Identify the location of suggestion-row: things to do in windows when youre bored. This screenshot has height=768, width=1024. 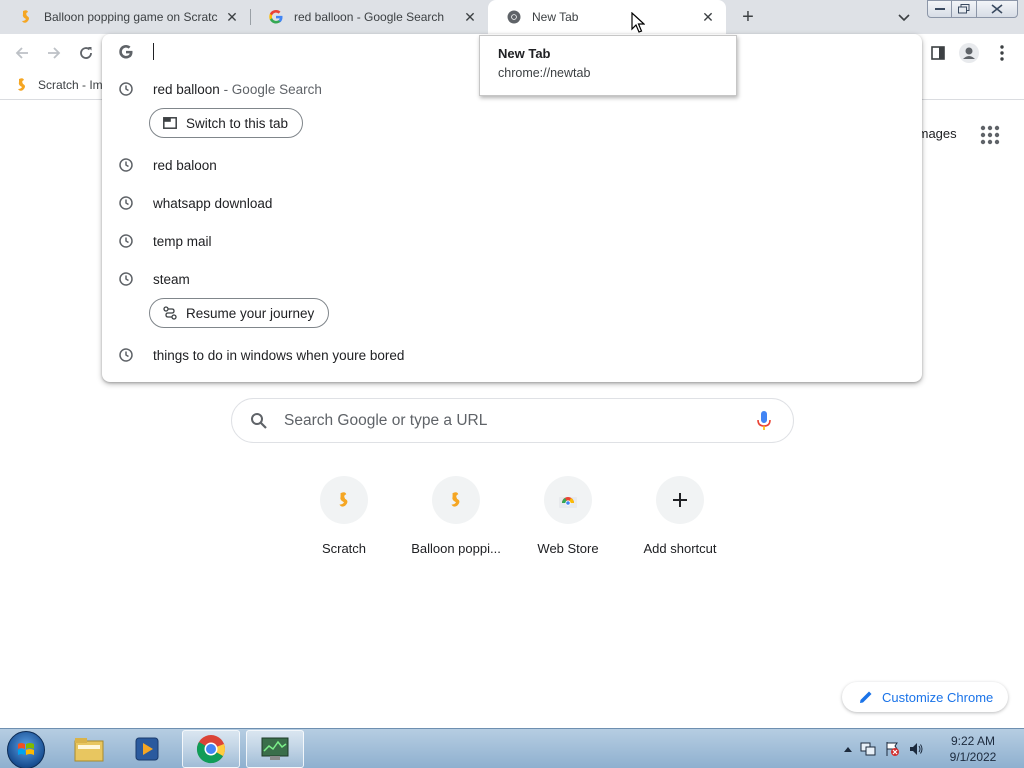
(512, 355).